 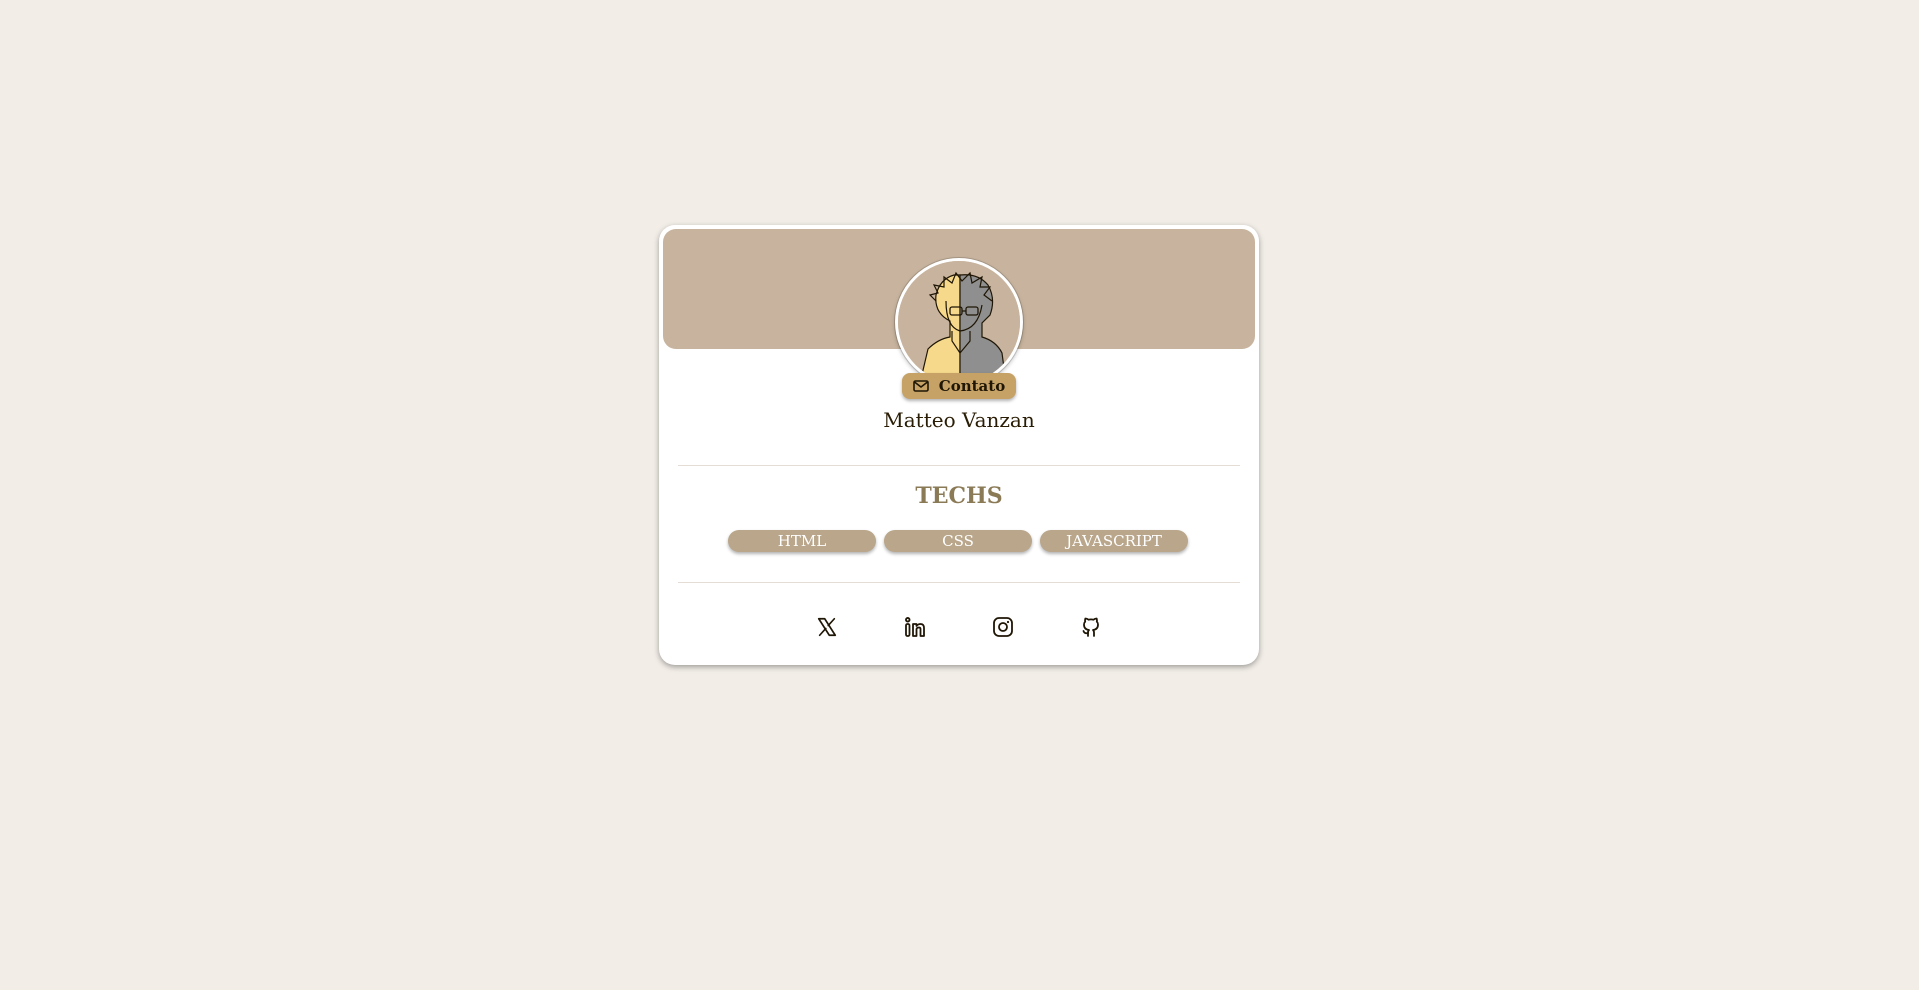 What do you see at coordinates (1003, 627) in the screenshot?
I see `instagram-icon` at bounding box center [1003, 627].